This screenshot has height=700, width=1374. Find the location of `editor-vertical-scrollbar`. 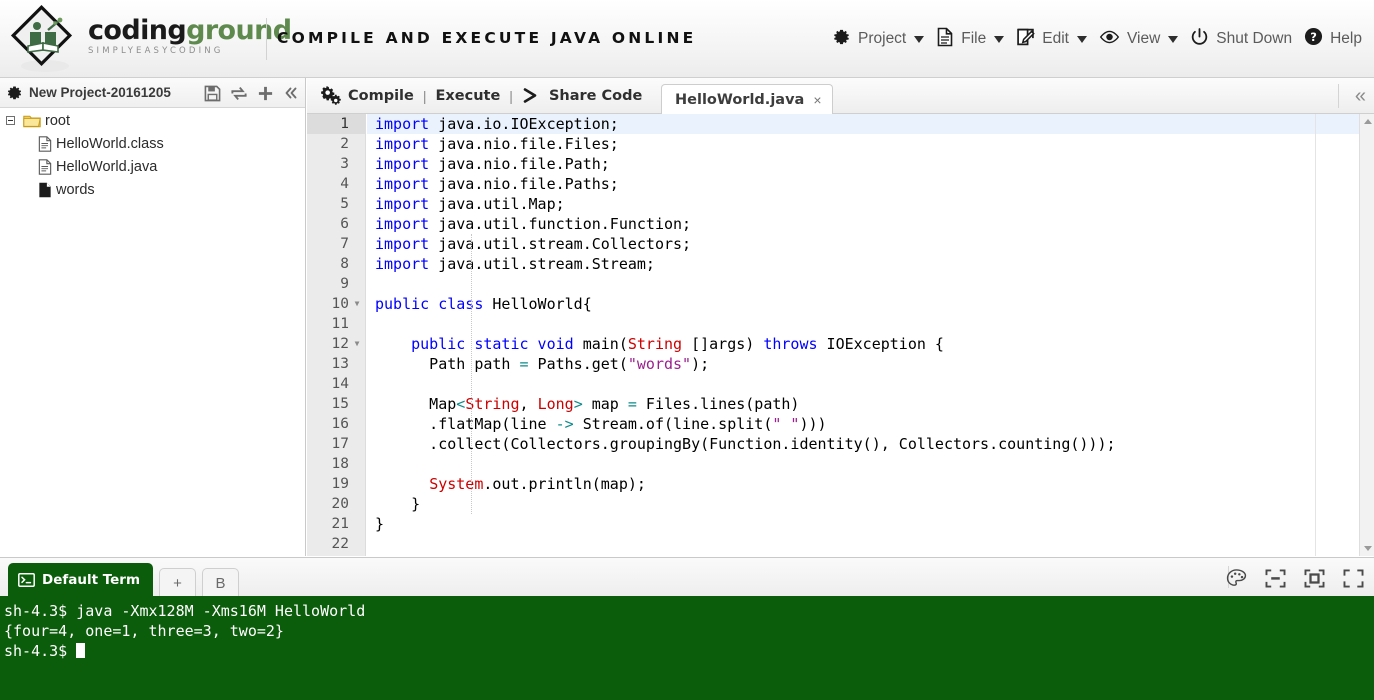

editor-vertical-scrollbar is located at coordinates (1366, 335).